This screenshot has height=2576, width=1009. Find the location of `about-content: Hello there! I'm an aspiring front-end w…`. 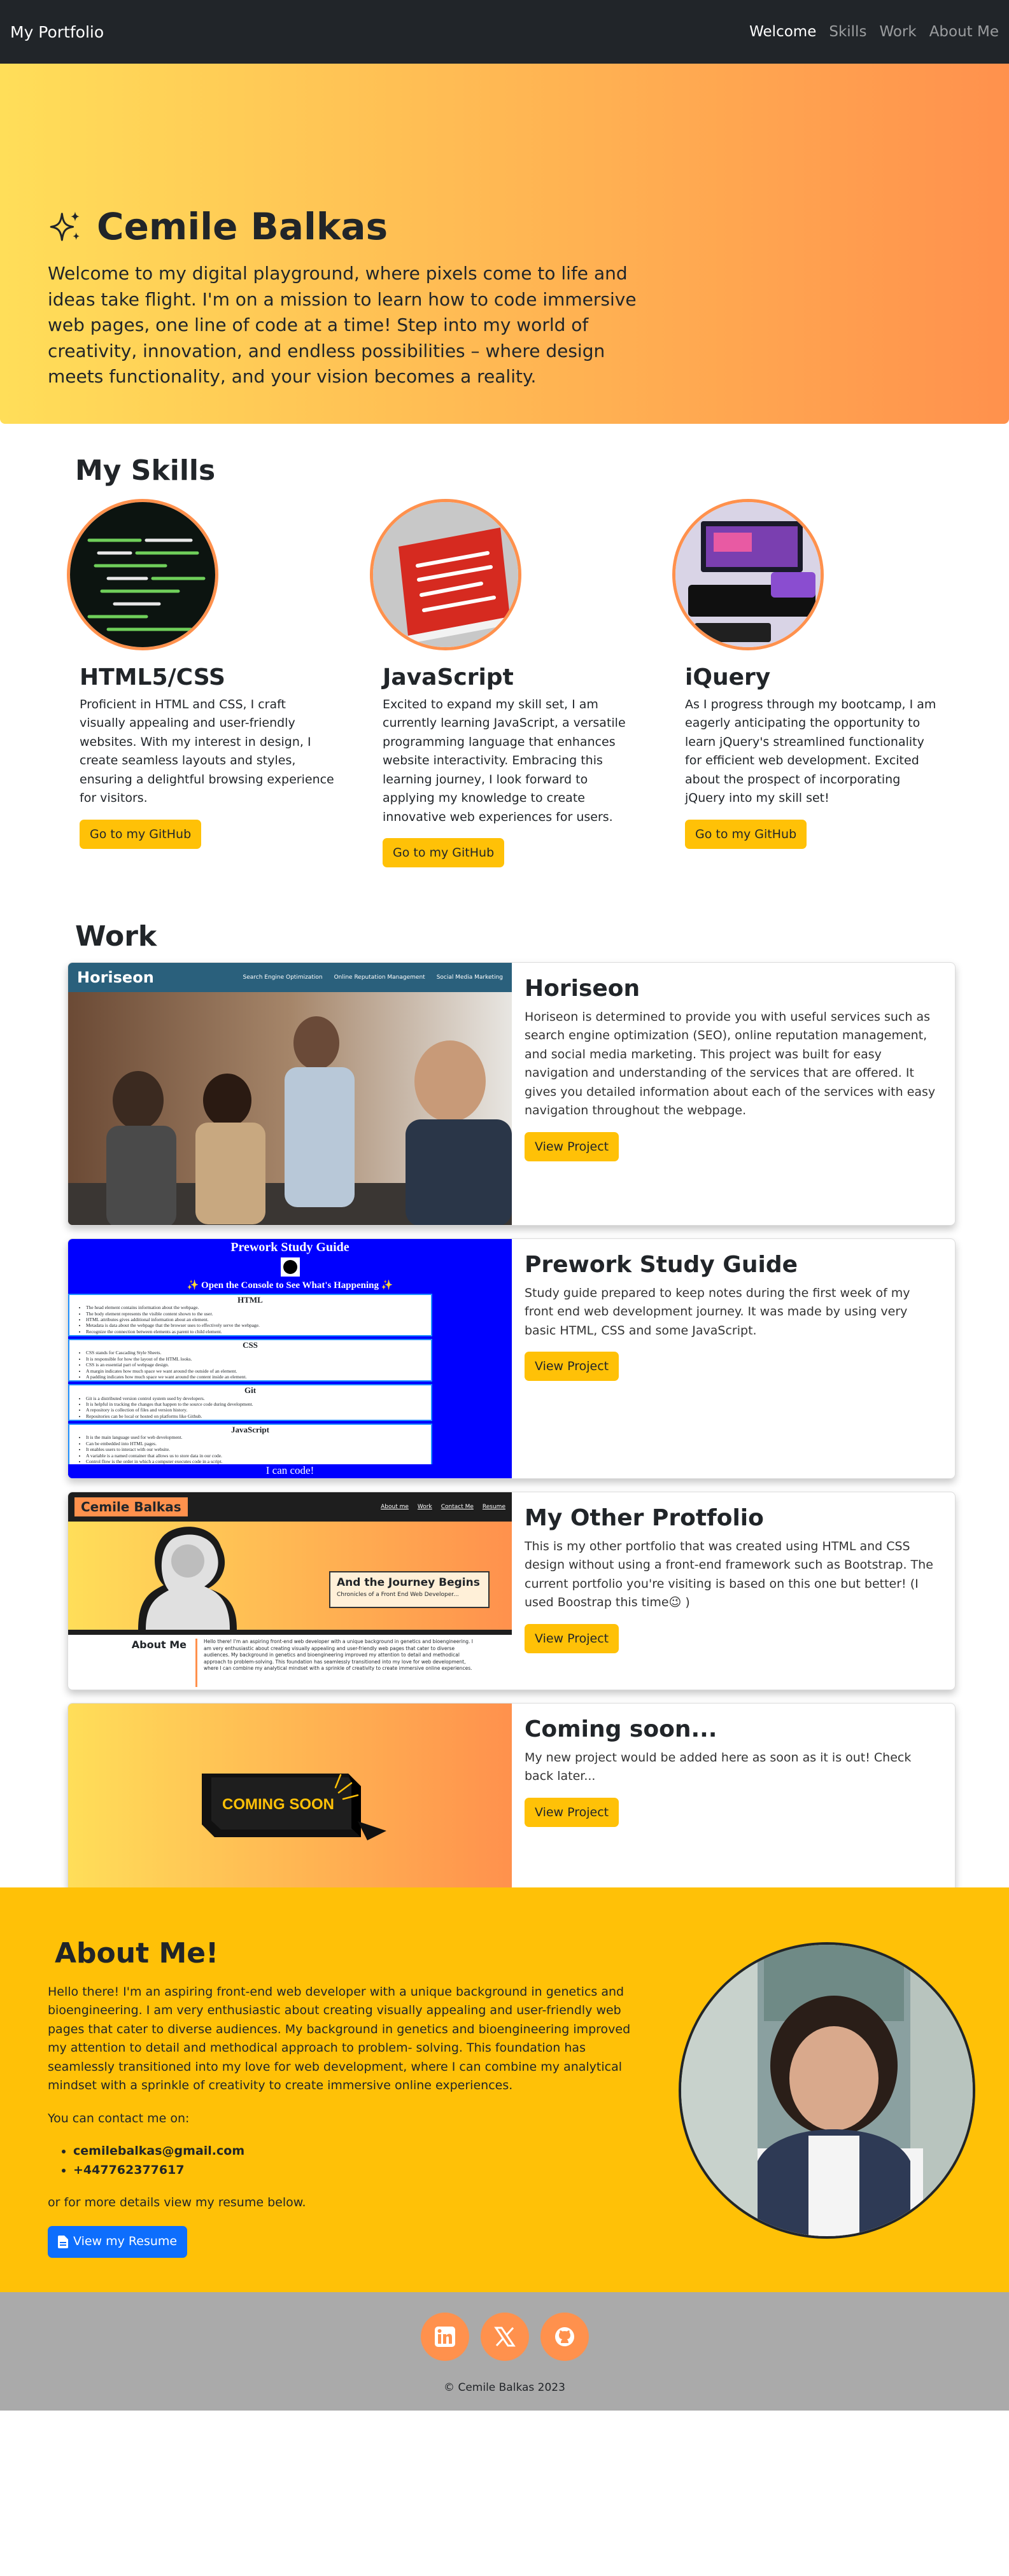

about-content: Hello there! I'm an aspiring front-end w… is located at coordinates (350, 2120).